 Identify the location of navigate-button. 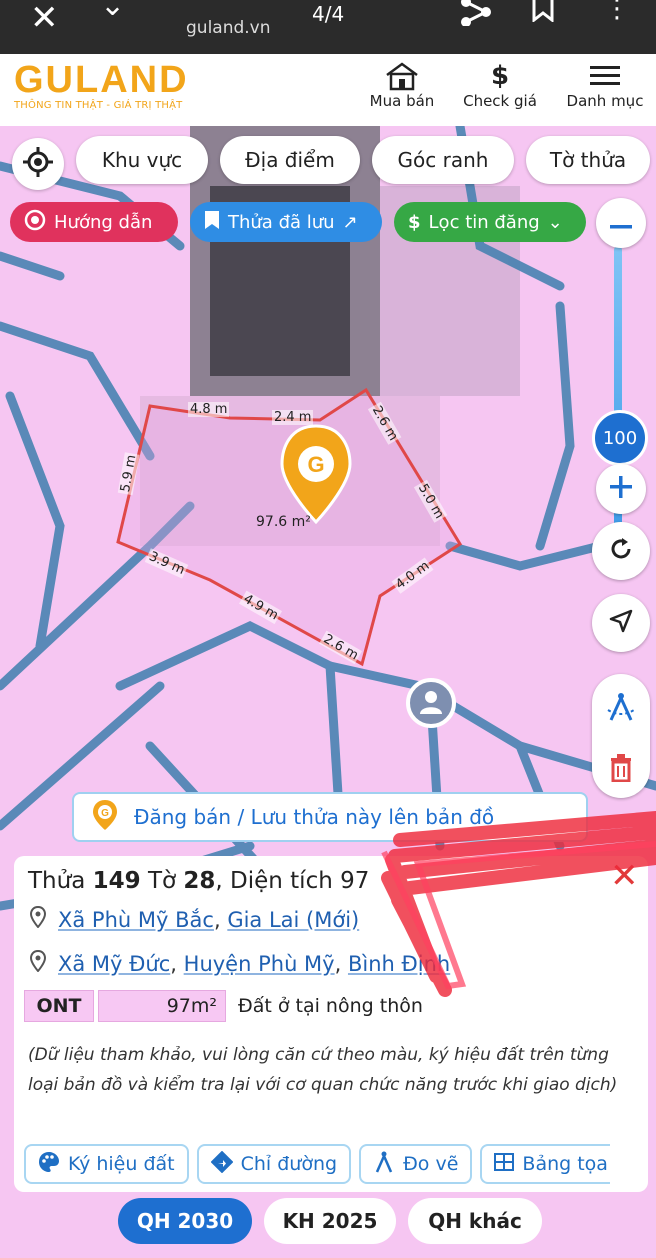
(621, 623).